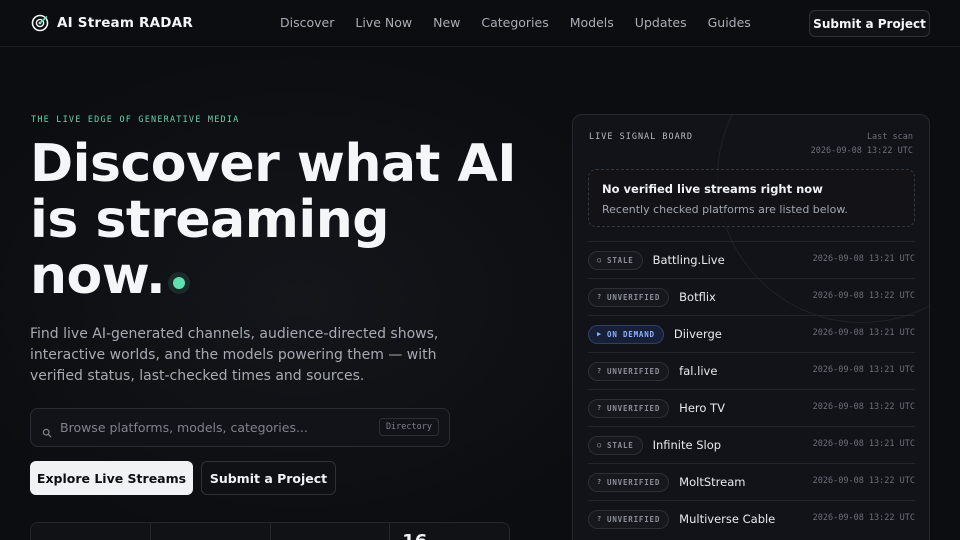 The width and height of the screenshot is (960, 540). I want to click on brand-name: AI Stream RADAR, so click(125, 23).